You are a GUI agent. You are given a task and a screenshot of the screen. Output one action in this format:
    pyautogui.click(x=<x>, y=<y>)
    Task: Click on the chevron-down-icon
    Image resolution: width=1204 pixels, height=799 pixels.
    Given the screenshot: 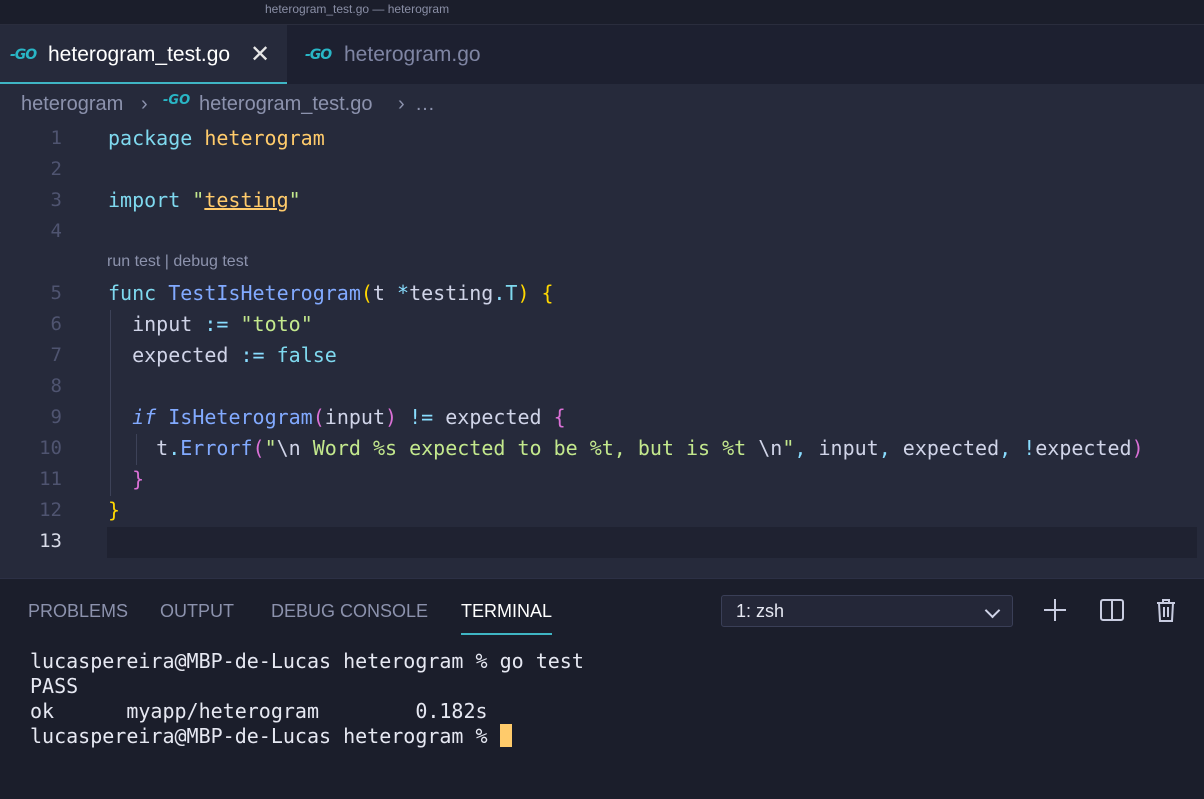 What is the action you would take?
    pyautogui.click(x=992, y=610)
    